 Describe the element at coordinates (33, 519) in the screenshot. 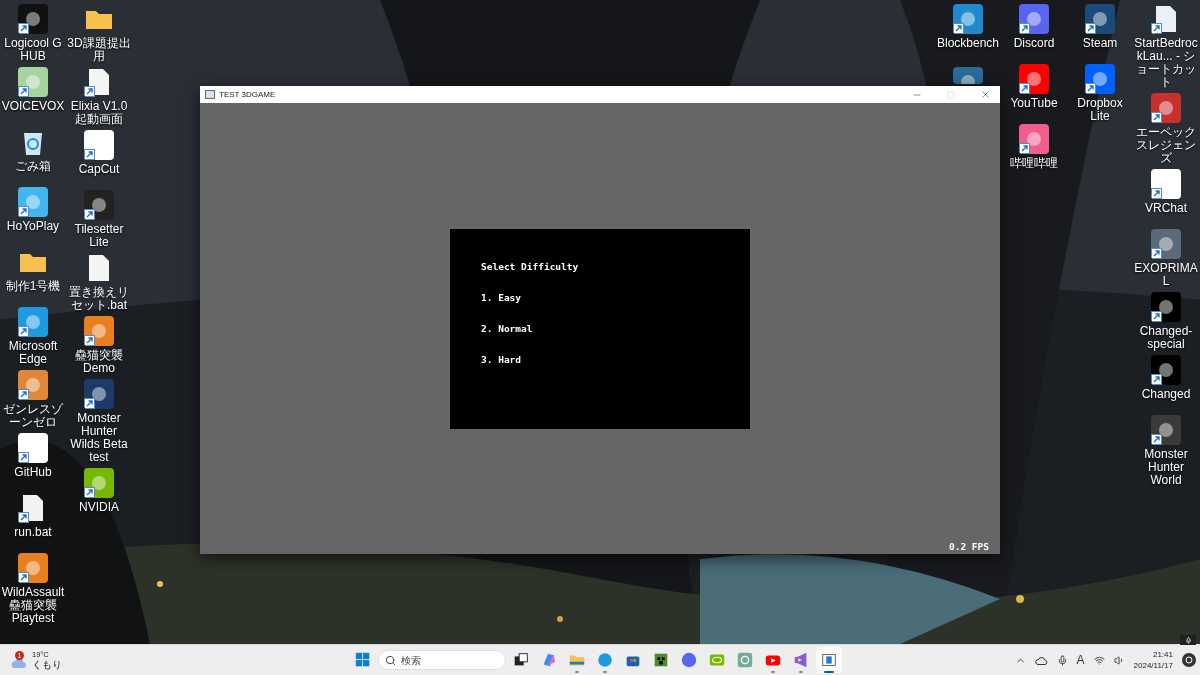

I see `desktop-shortcut: run.bat` at that location.